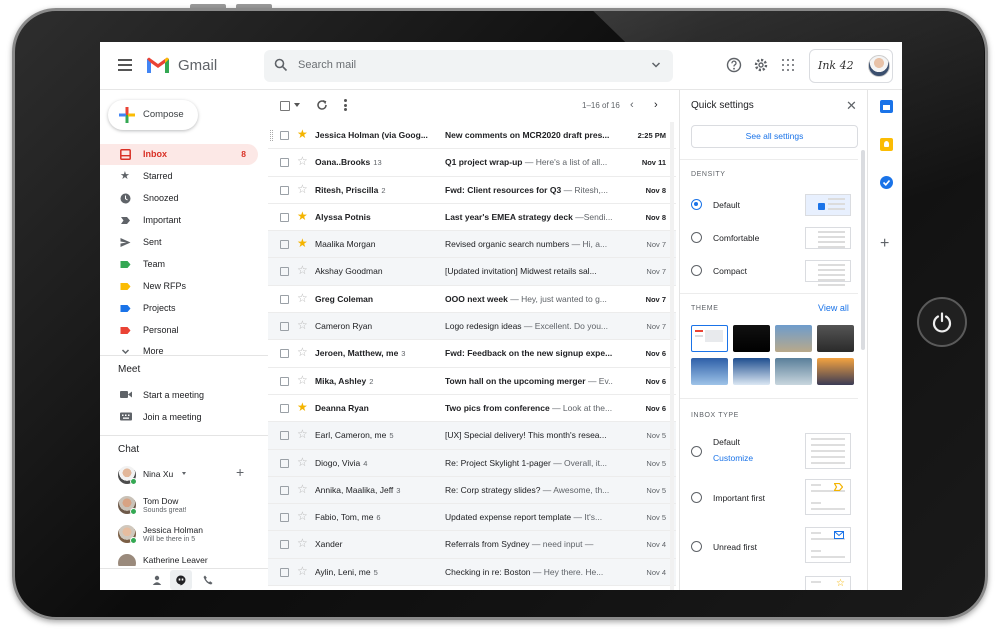 This screenshot has width=1000, height=632. Describe the element at coordinates (179, 176) in the screenshot. I see `sidebar-item-starred: ★ Starred` at that location.